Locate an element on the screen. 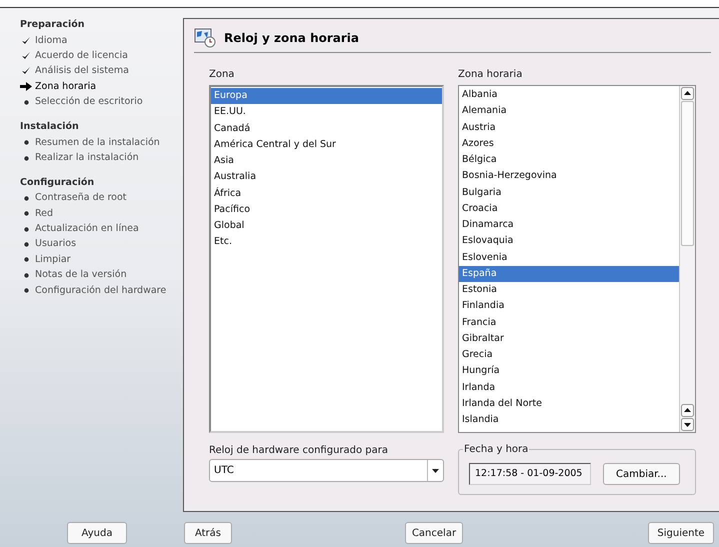 This screenshot has height=547, width=719. step-label: Realizar la instalación is located at coordinates (87, 157).